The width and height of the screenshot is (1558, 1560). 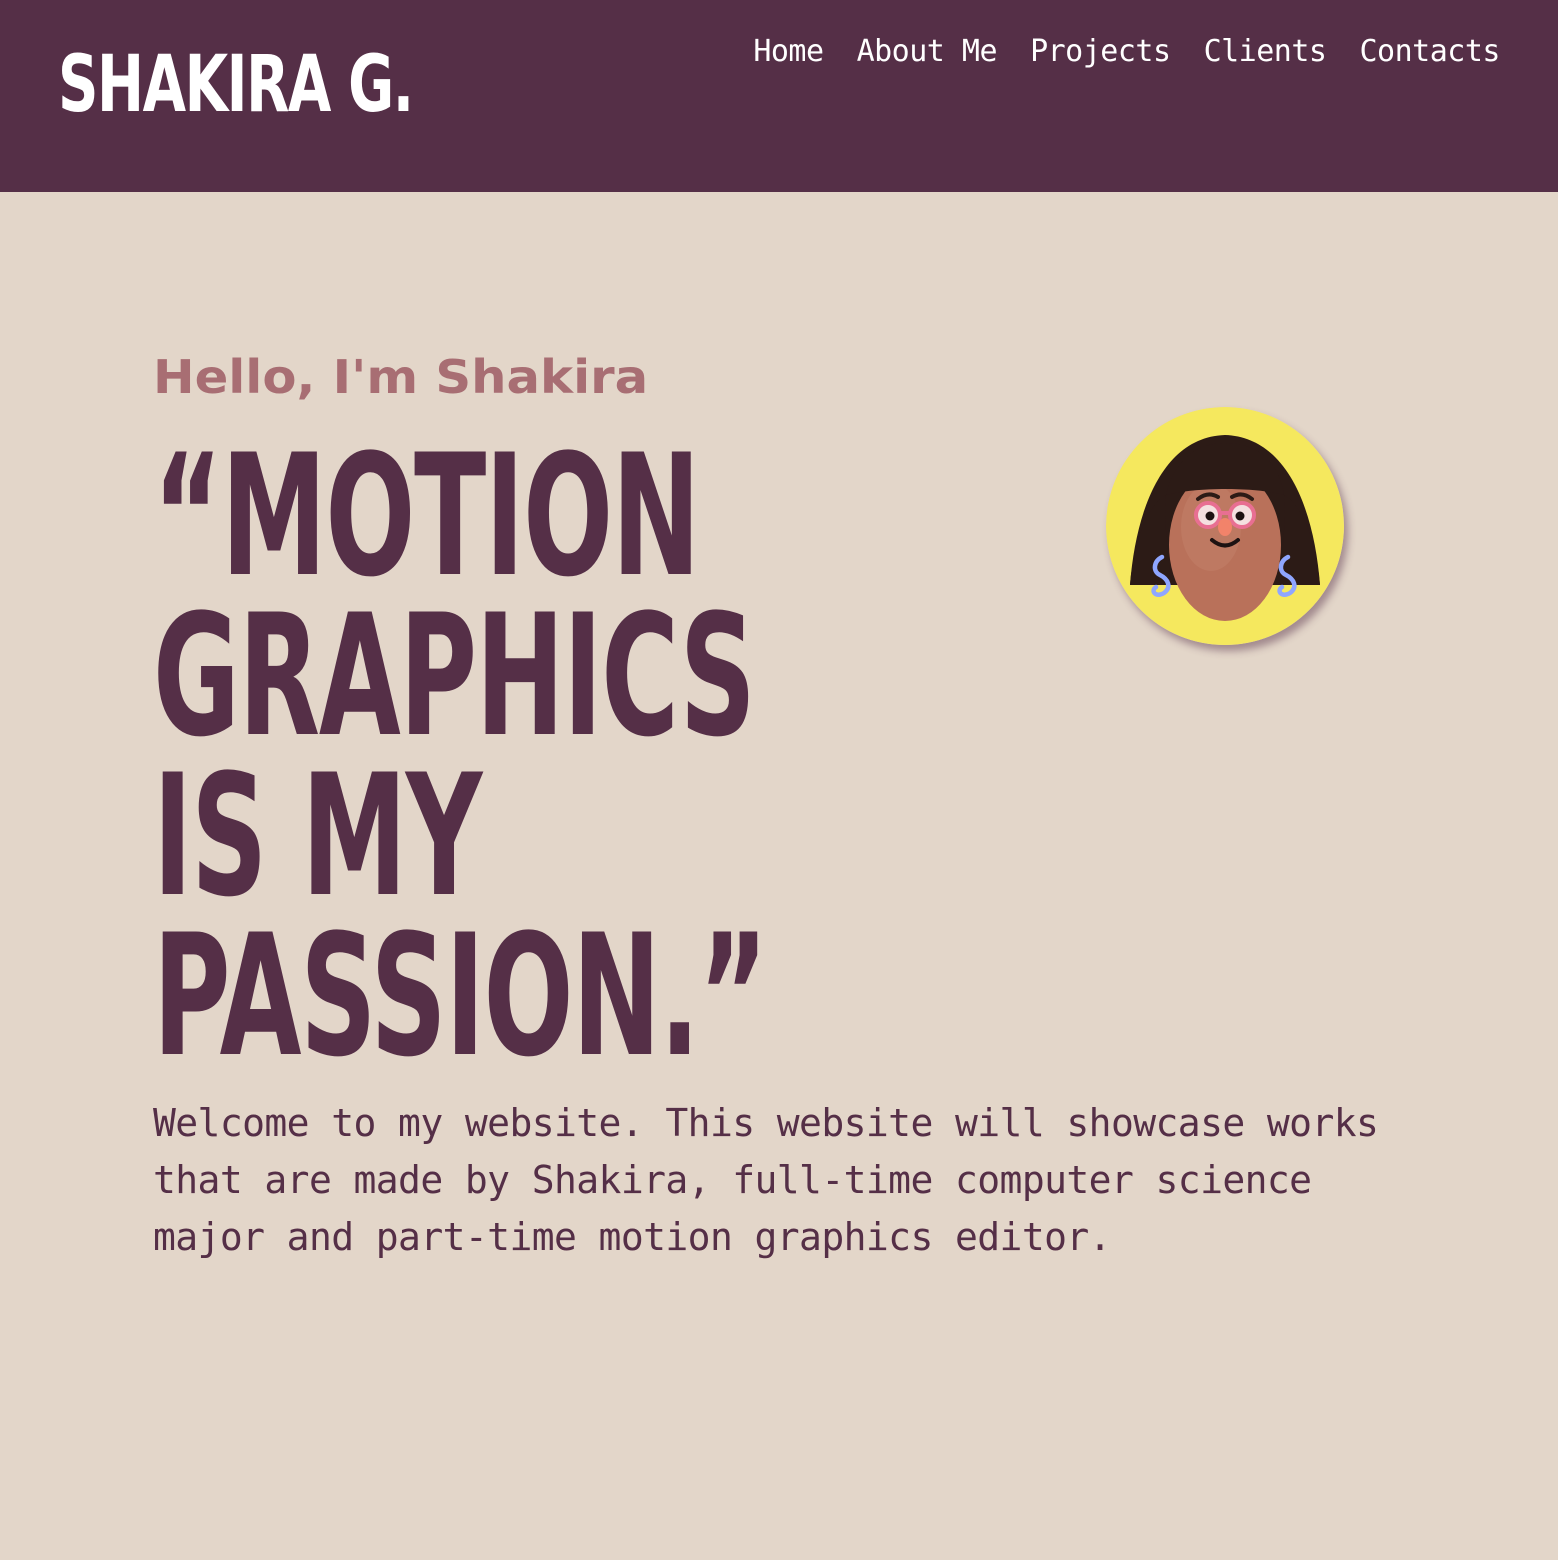 I want to click on nav-link-about-me: About Me, so click(x=927, y=51).